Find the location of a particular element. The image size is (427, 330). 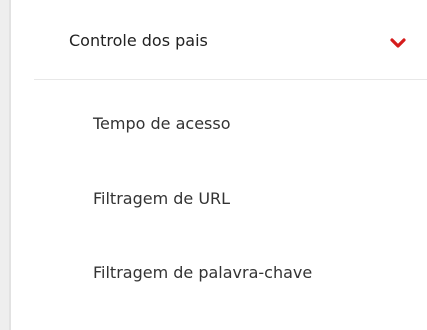

sidebar-item-url-filtering: Filtragem de URL is located at coordinates (161, 198).